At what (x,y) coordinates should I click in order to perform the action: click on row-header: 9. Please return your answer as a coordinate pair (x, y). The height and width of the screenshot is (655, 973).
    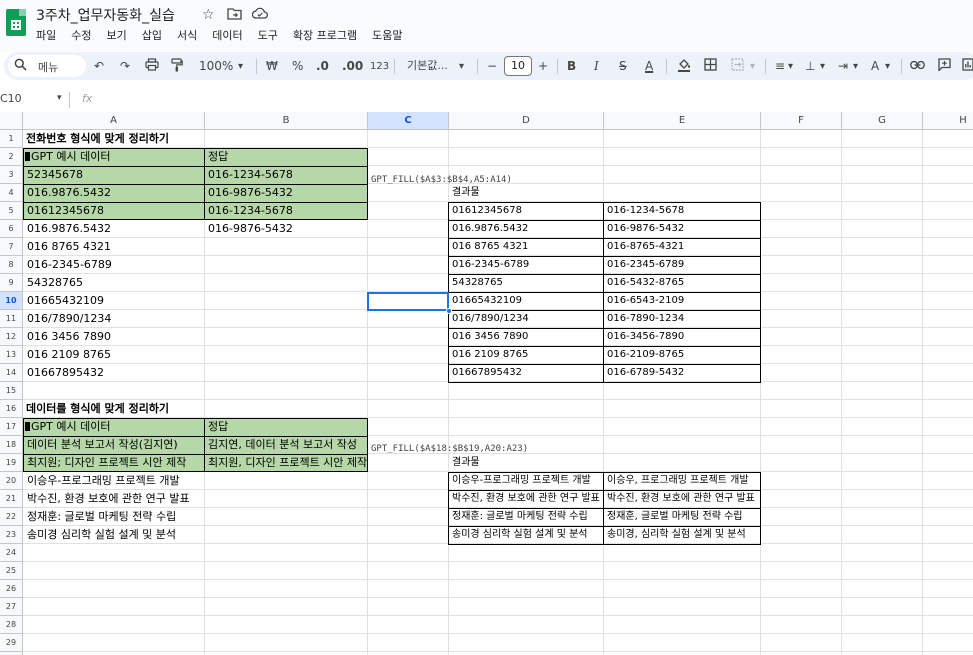
    Looking at the image, I should click on (11, 283).